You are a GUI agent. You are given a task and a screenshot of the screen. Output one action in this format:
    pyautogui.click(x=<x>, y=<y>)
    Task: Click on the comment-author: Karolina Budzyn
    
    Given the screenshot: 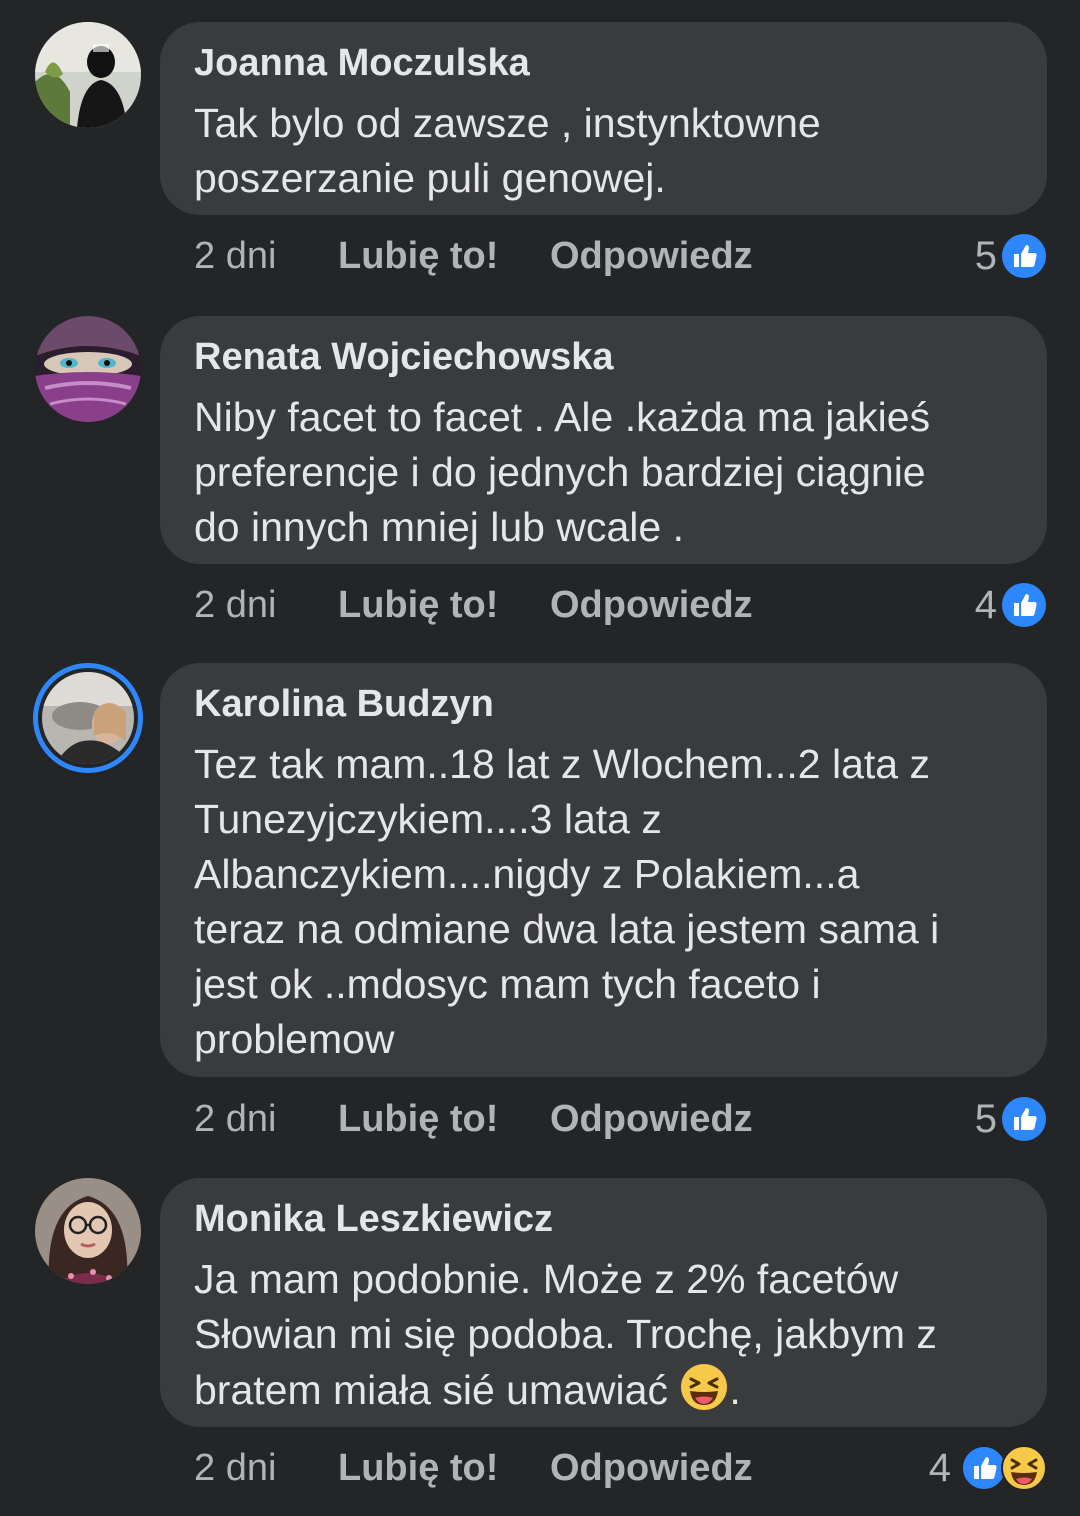 What is the action you would take?
    pyautogui.click(x=603, y=704)
    